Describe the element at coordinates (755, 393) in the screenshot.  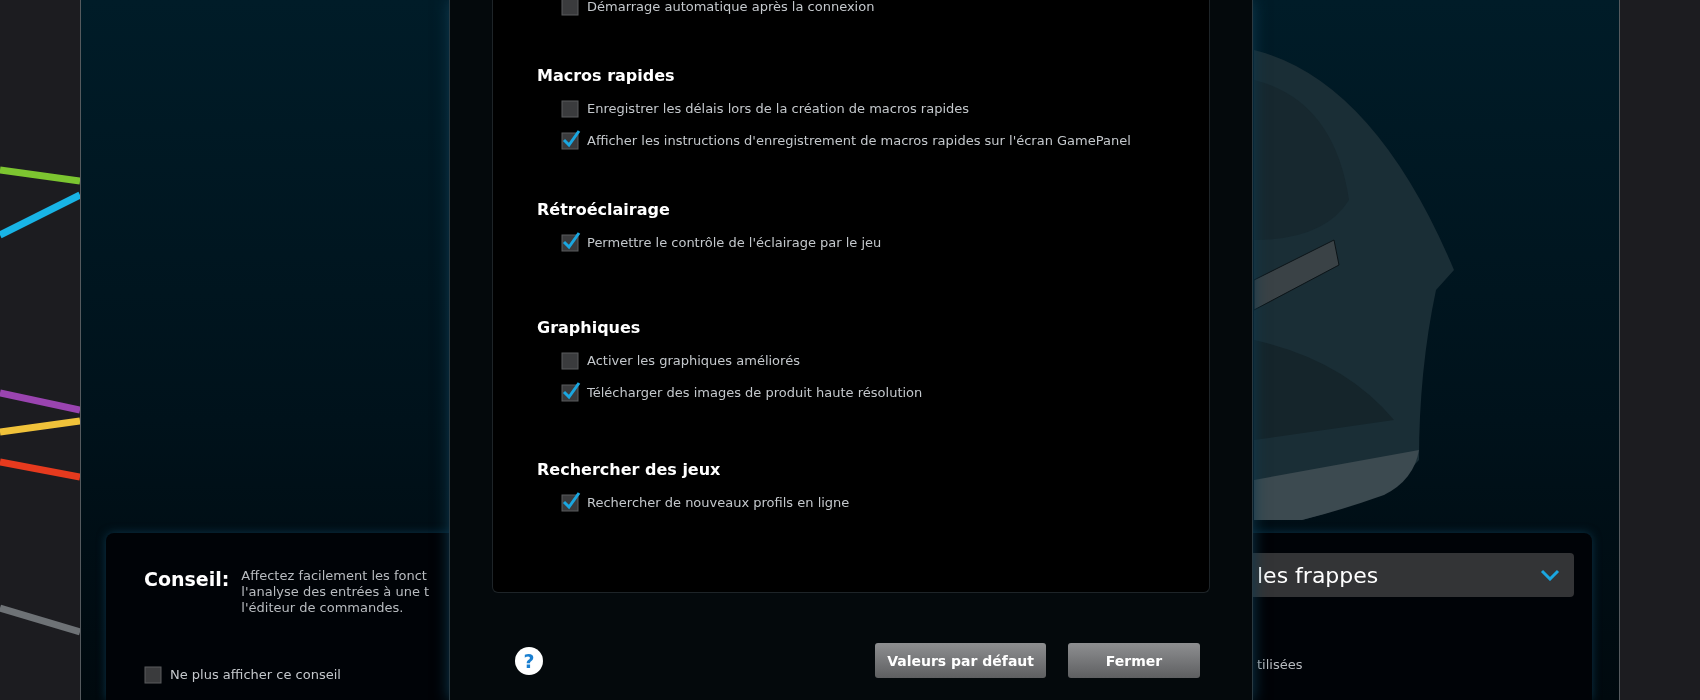
I see `checkbox-label: Télécharger des images de produit haute résolution` at that location.